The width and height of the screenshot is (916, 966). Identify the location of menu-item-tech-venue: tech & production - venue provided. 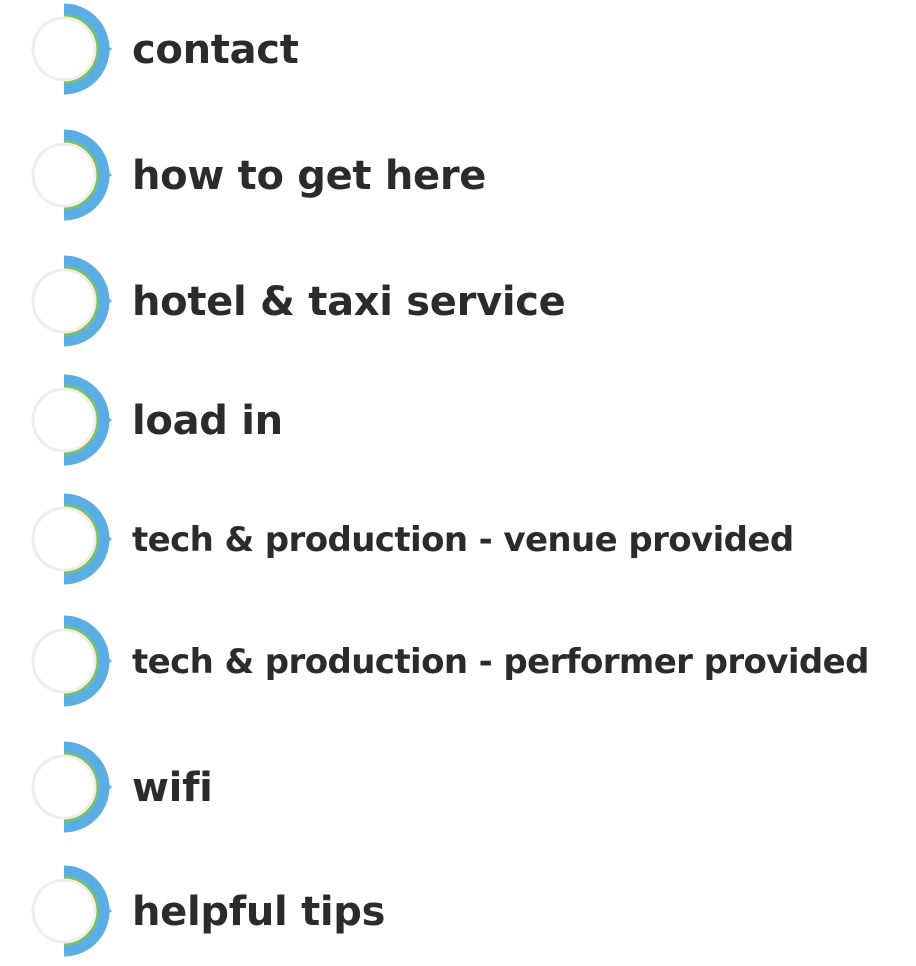
(464, 540).